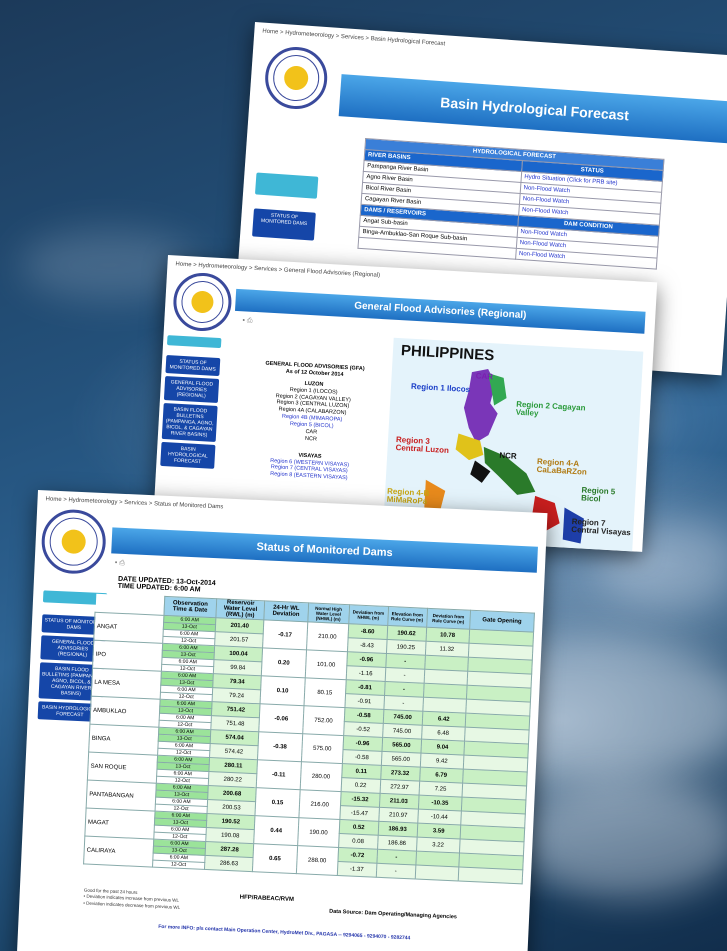 The height and width of the screenshot is (951, 727). Describe the element at coordinates (319, 804) in the screenshot. I see `nhwl: 216.00` at that location.